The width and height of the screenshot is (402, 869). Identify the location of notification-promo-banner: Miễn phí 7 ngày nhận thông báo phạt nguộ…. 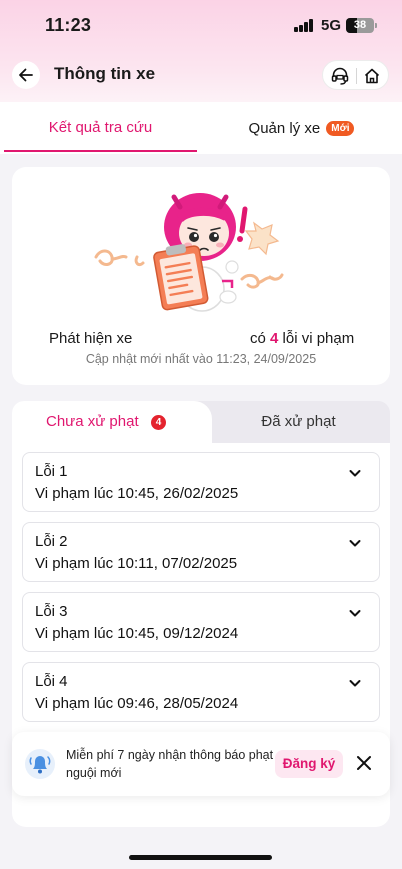
(201, 764).